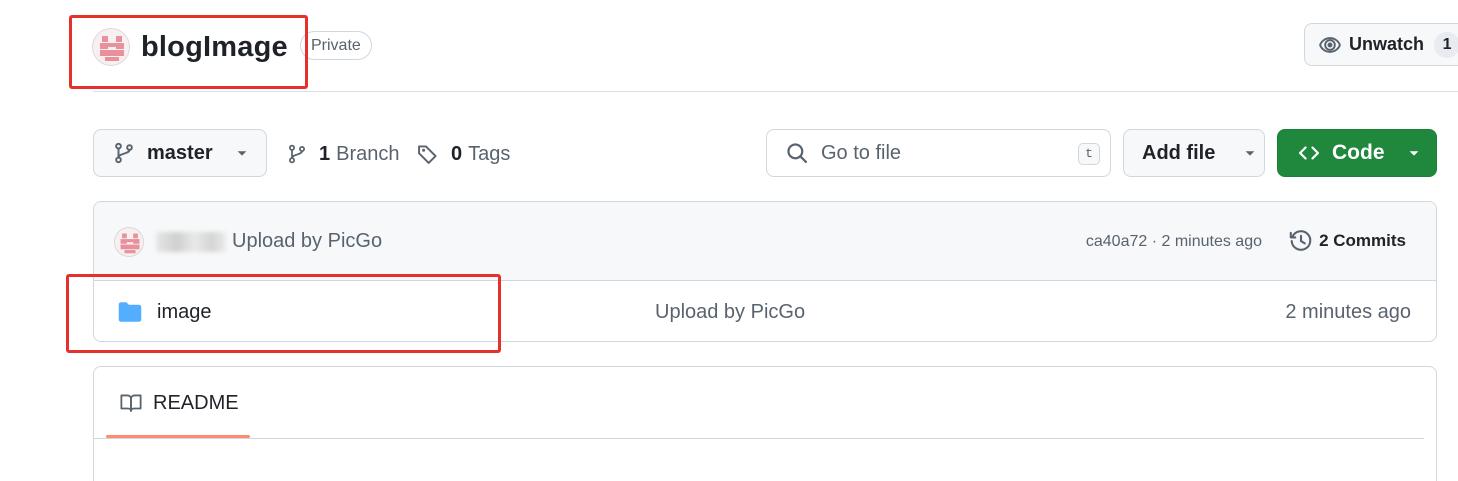 Image resolution: width=1458 pixels, height=481 pixels. What do you see at coordinates (1330, 44) in the screenshot?
I see `eye-icon` at bounding box center [1330, 44].